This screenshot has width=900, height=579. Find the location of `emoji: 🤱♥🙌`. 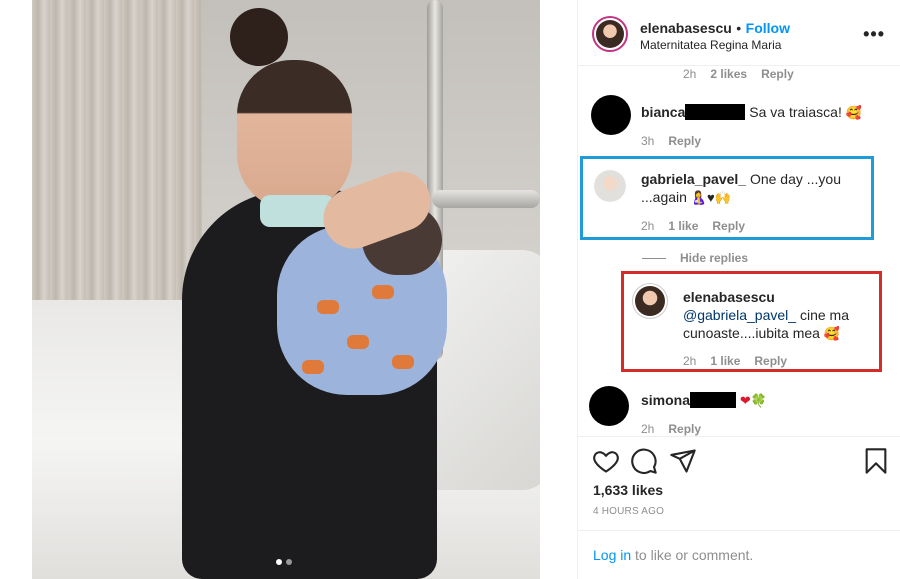

emoji: 🤱♥🙌 is located at coordinates (710, 197).